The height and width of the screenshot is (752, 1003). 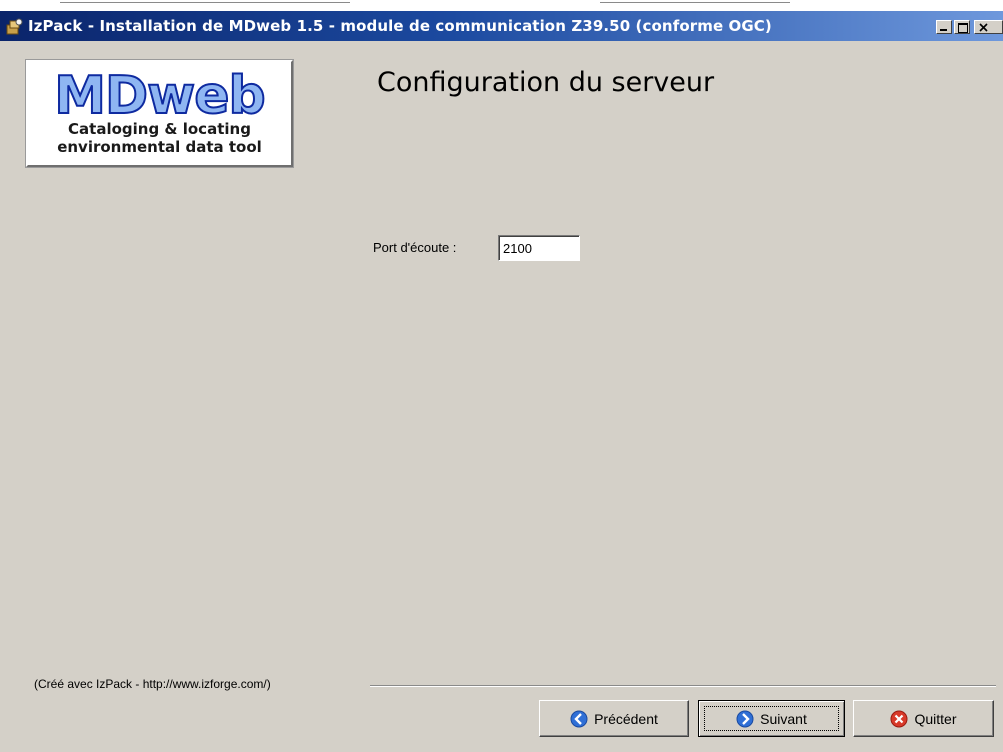 What do you see at coordinates (539, 248) in the screenshot?
I see `port-input` at bounding box center [539, 248].